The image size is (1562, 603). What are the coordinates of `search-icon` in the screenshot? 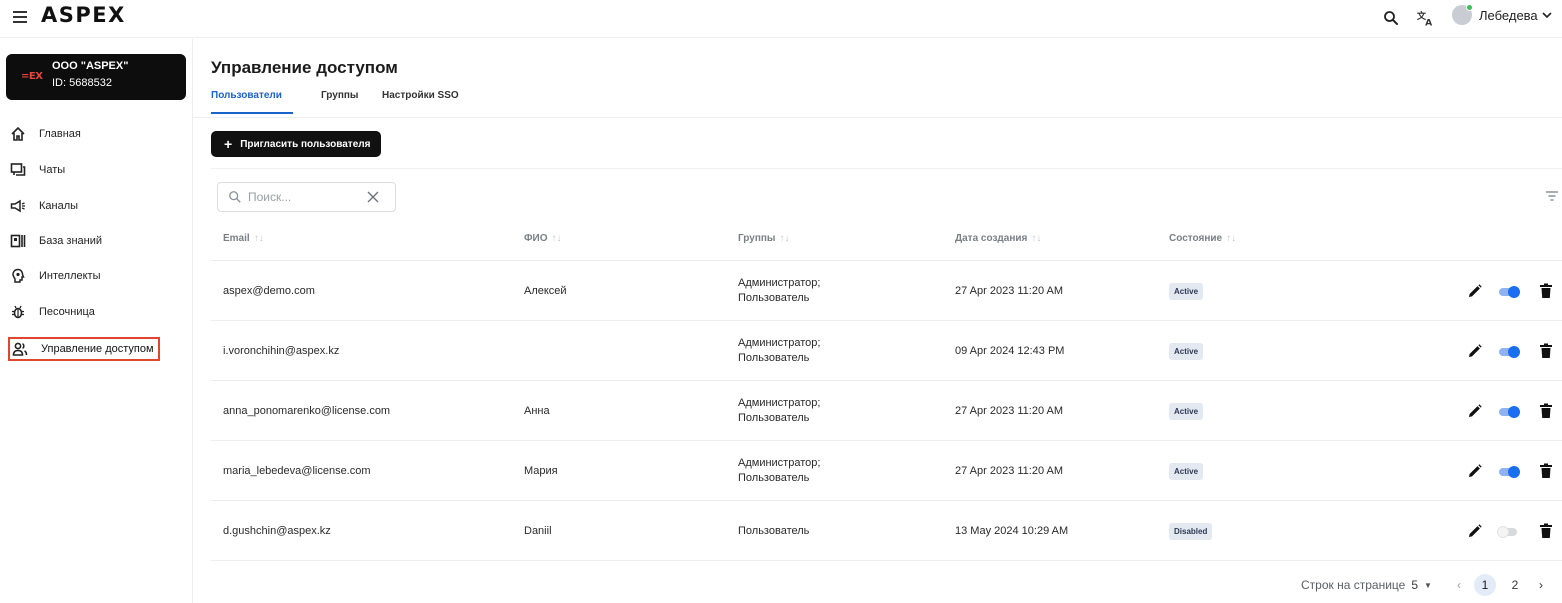 It's located at (1391, 18).